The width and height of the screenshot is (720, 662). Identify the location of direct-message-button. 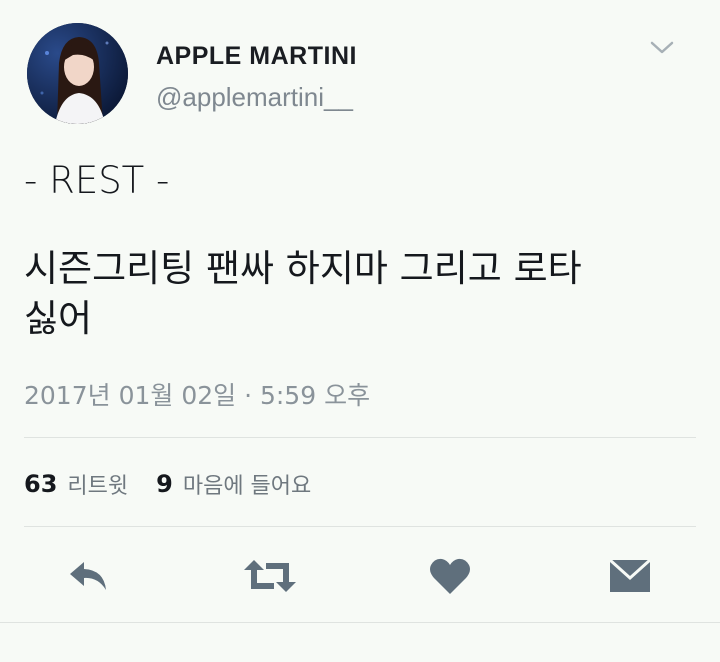
(630, 576).